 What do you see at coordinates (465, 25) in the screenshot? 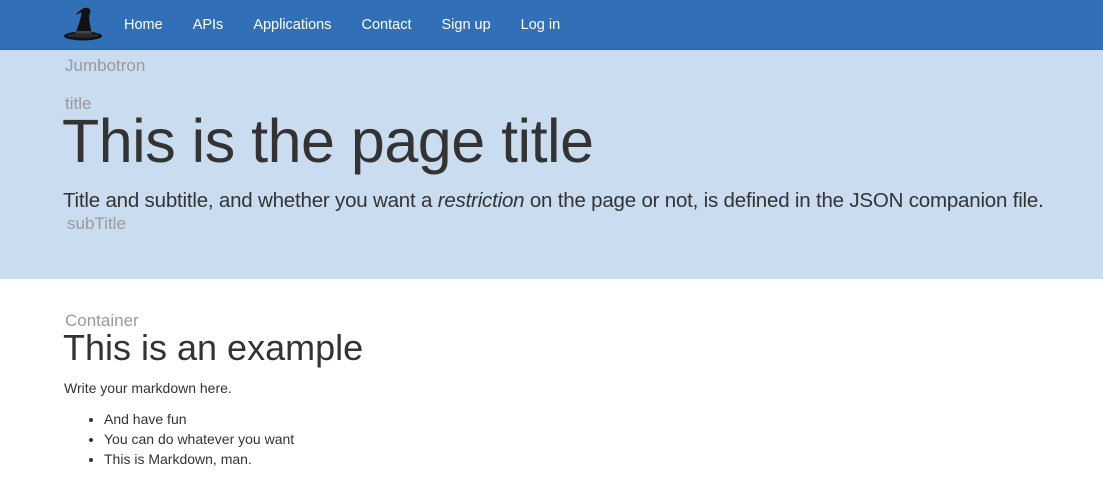
I see `nav-signup-link: Sign up` at bounding box center [465, 25].